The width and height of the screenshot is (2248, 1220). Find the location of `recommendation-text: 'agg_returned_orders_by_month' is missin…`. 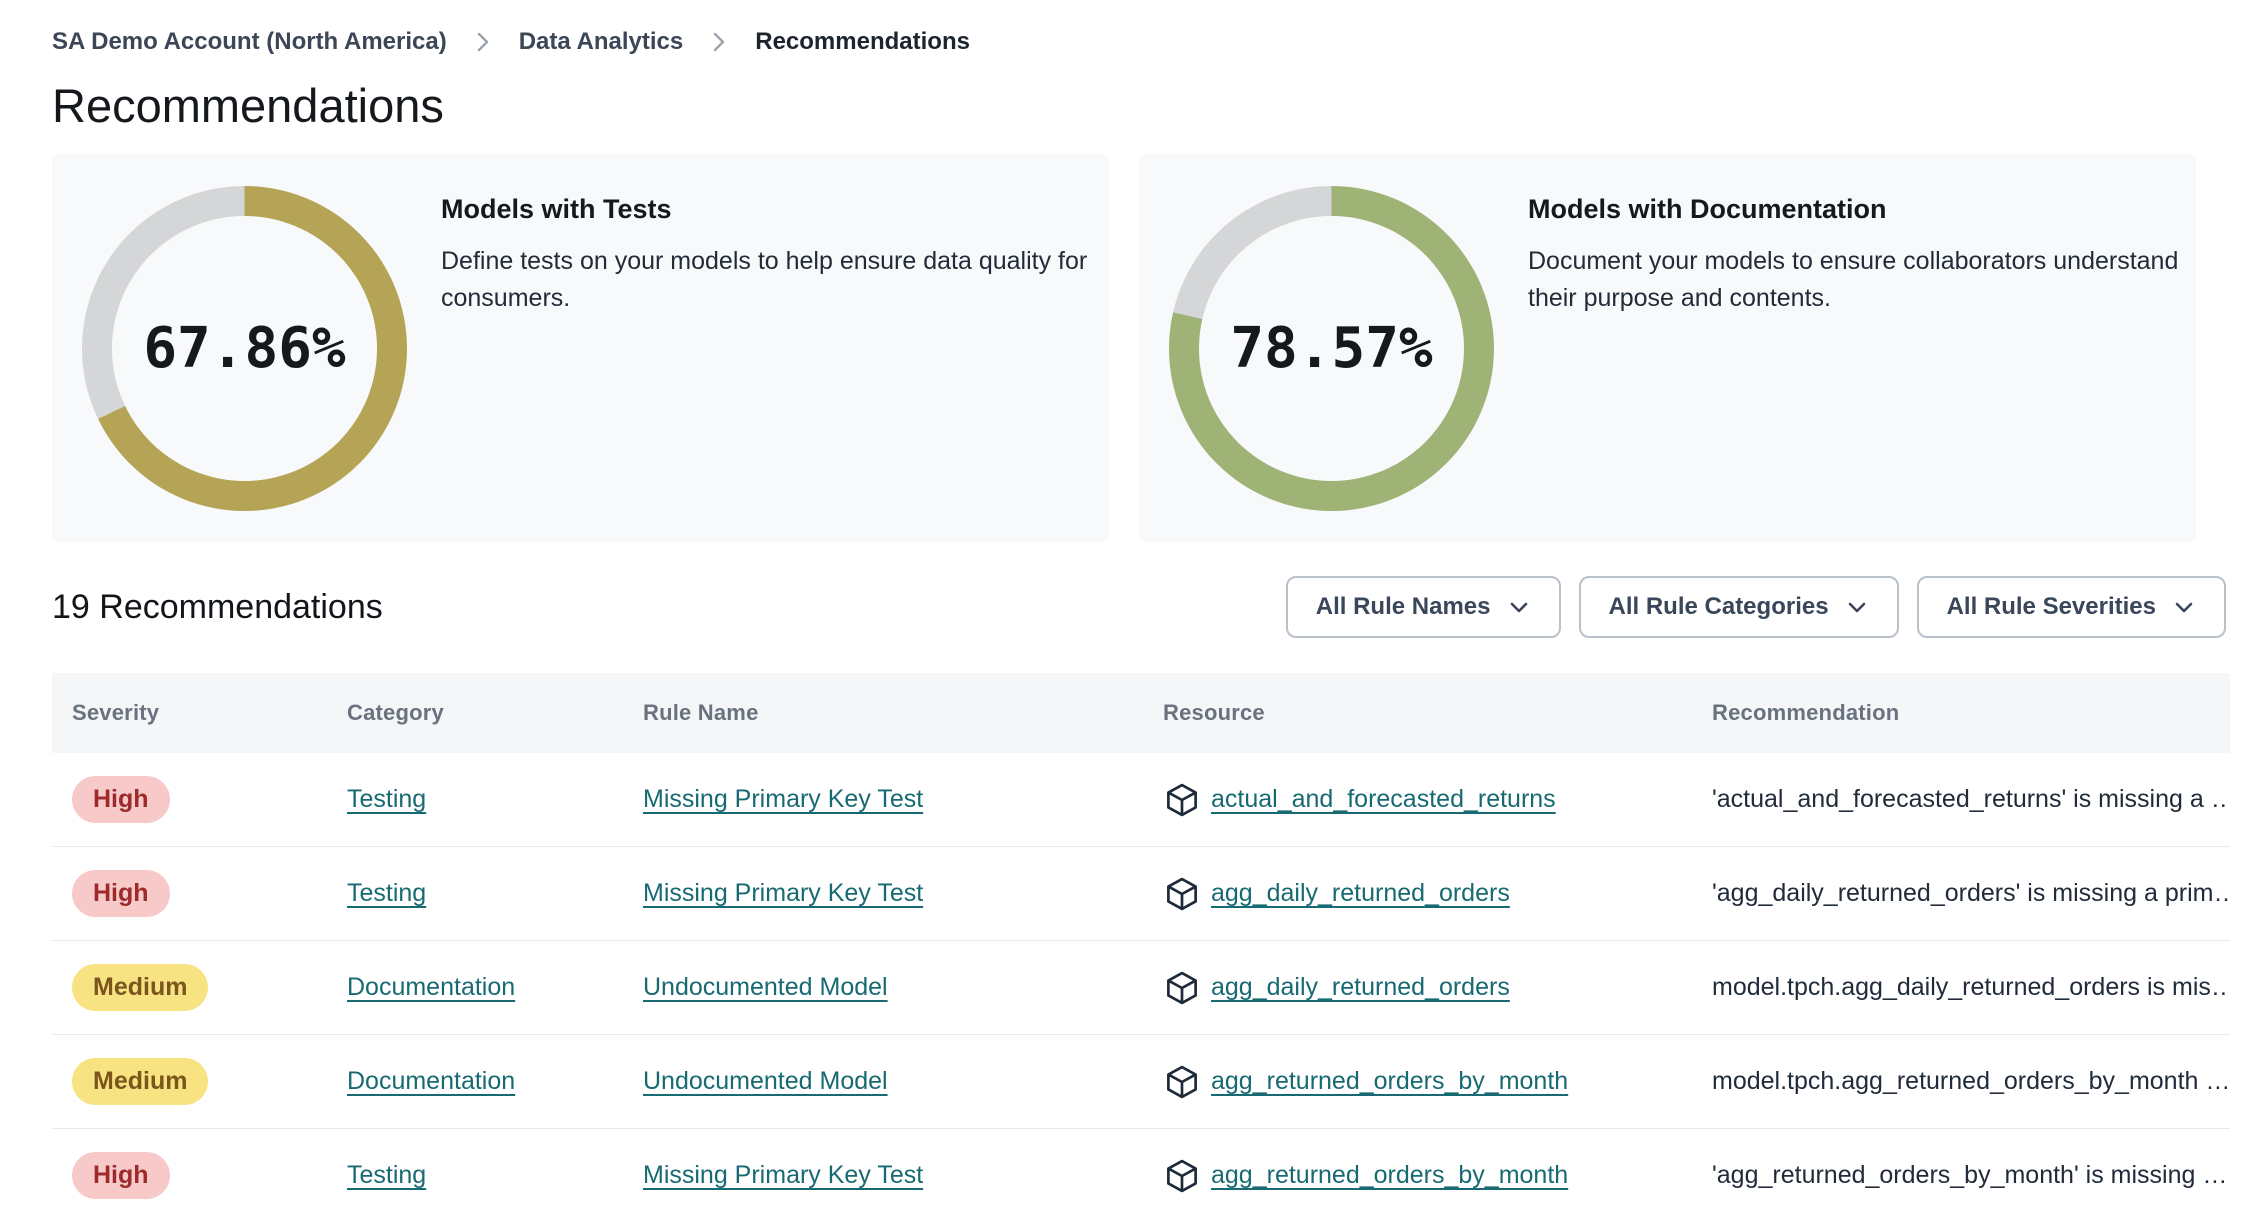

recommendation-text: 'agg_returned_orders_by_month' is missin… is located at coordinates (1970, 1175).